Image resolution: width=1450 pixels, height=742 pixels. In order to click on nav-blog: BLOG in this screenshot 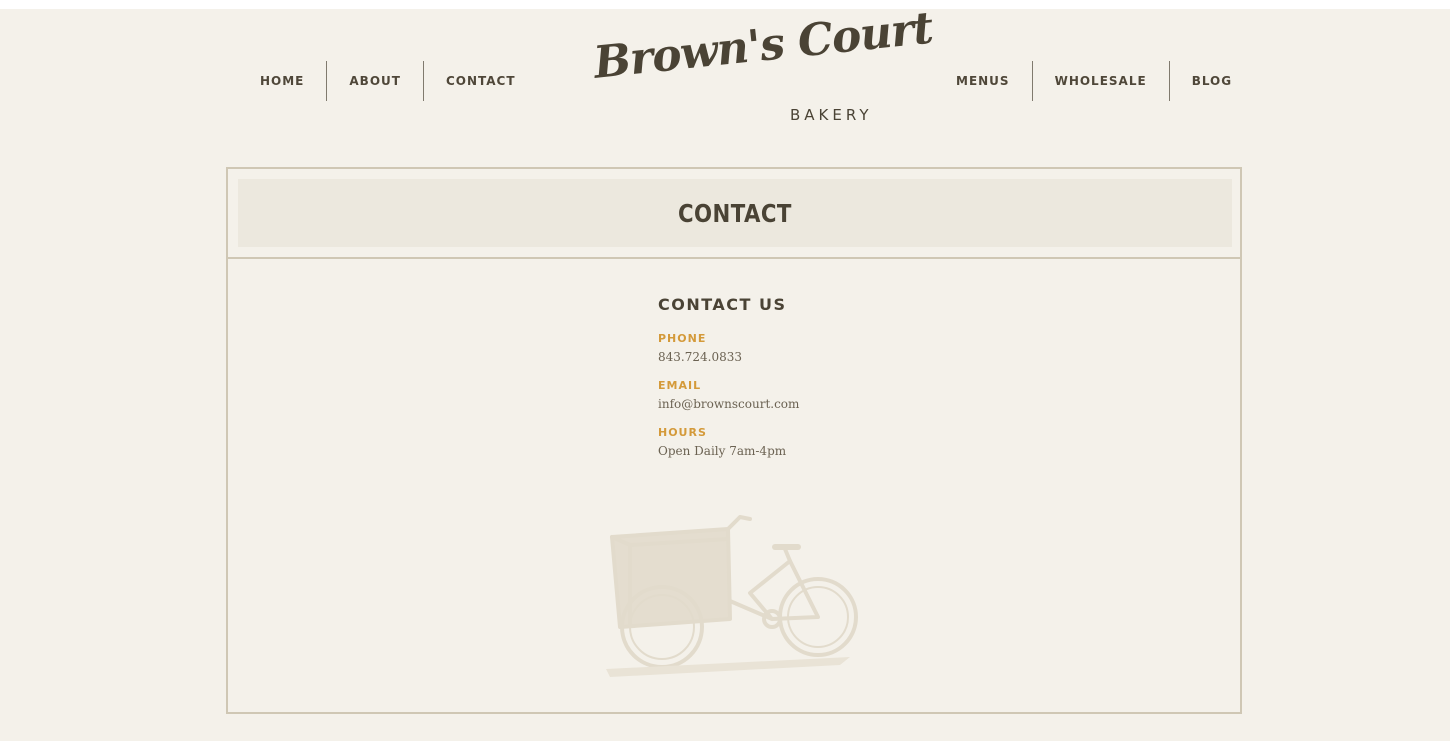, I will do `click(1212, 81)`.